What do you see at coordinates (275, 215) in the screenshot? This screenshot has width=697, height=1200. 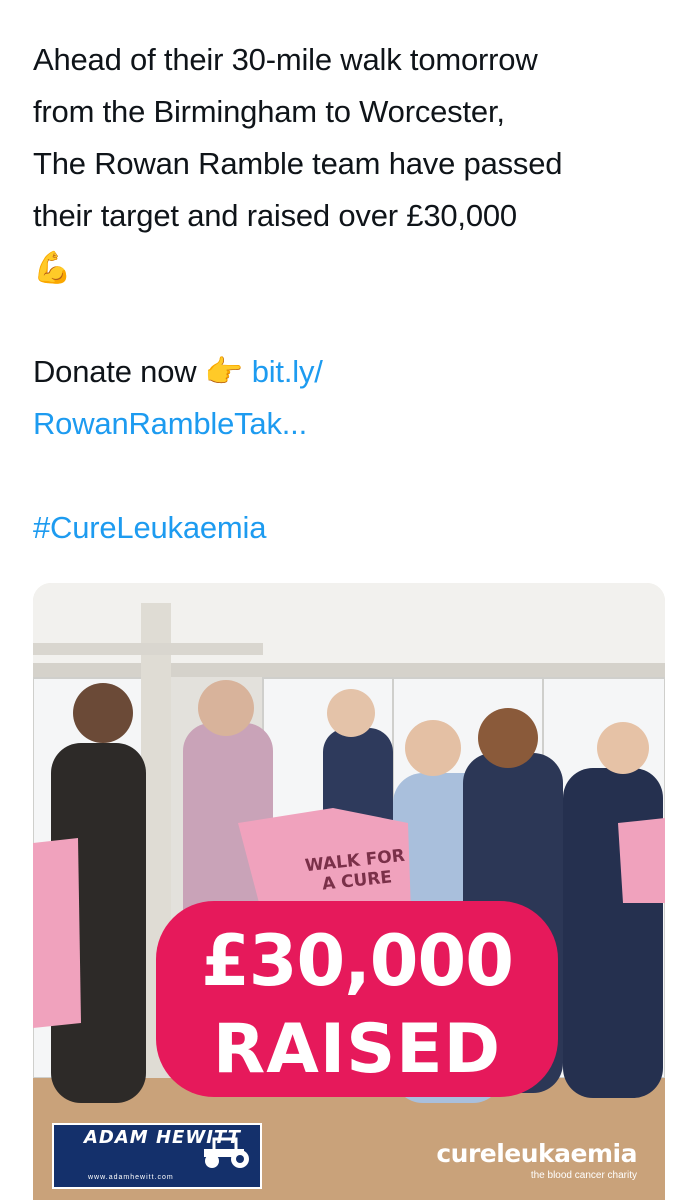 I see `tweet-line: their target and raised over £30,000` at bounding box center [275, 215].